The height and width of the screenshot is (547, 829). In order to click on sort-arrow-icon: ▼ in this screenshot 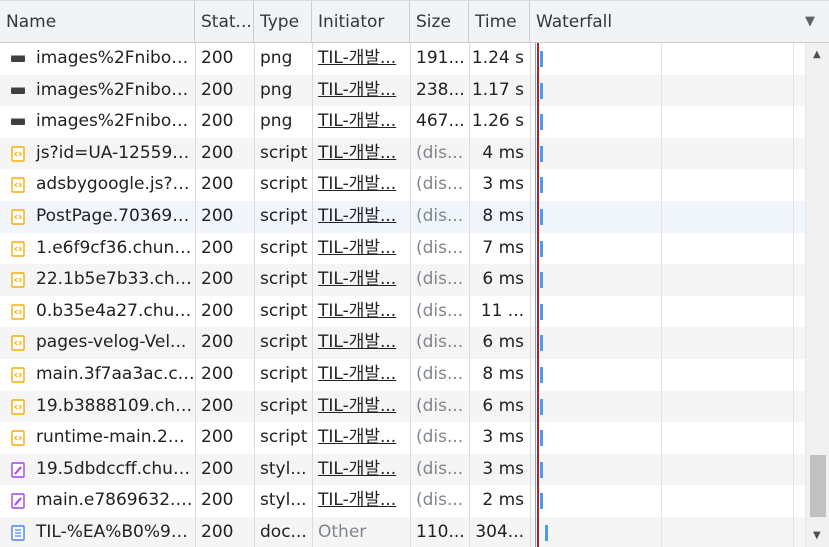, I will do `click(810, 22)`.